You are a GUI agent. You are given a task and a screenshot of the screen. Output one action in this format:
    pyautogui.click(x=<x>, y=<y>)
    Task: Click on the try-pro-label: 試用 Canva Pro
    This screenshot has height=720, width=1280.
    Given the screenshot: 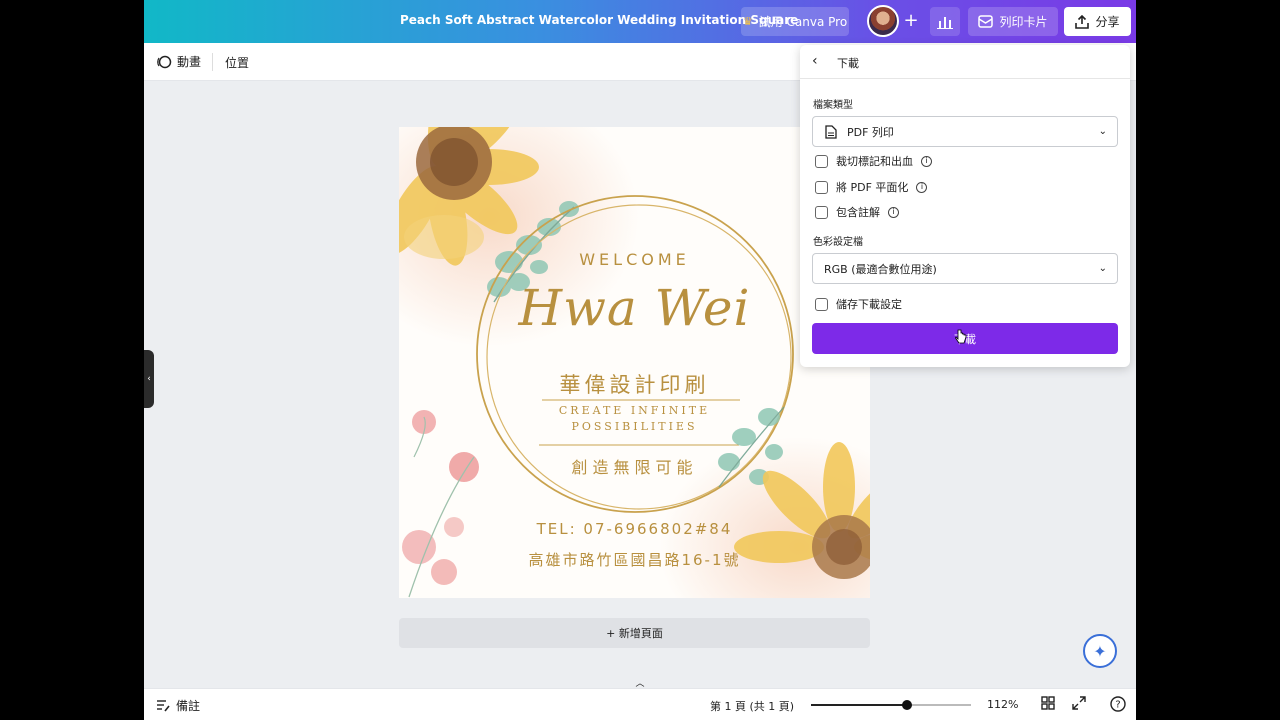 What is the action you would take?
    pyautogui.click(x=803, y=22)
    